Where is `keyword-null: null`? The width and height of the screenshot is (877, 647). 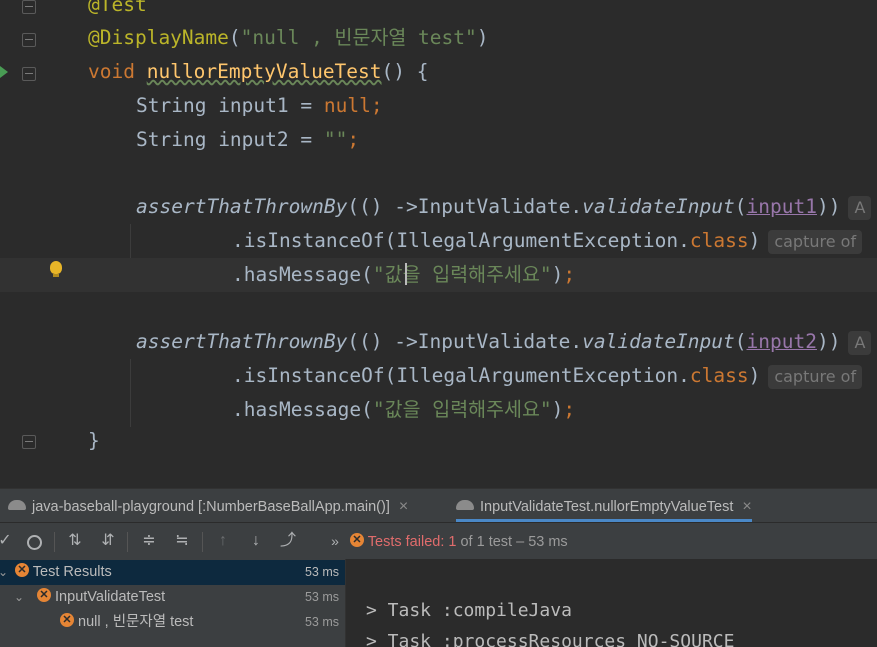
keyword-null: null is located at coordinates (347, 105).